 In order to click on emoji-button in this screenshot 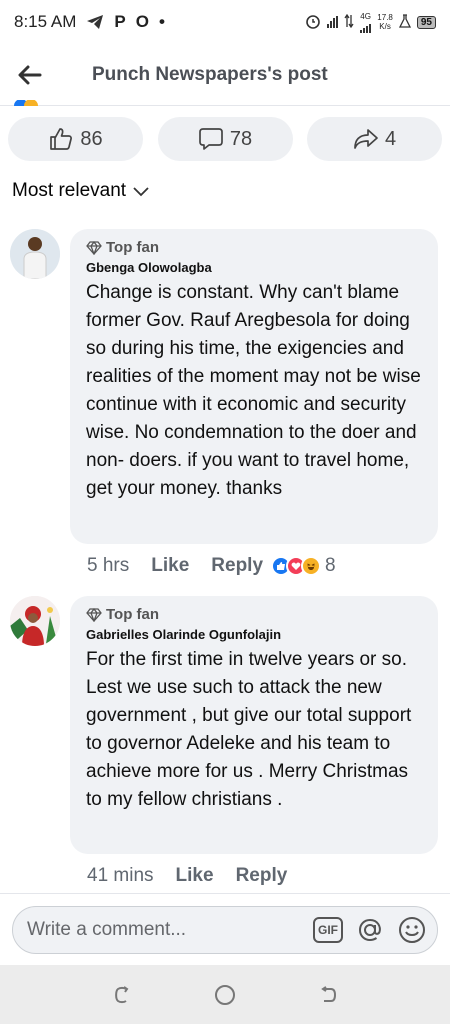, I will do `click(412, 930)`.